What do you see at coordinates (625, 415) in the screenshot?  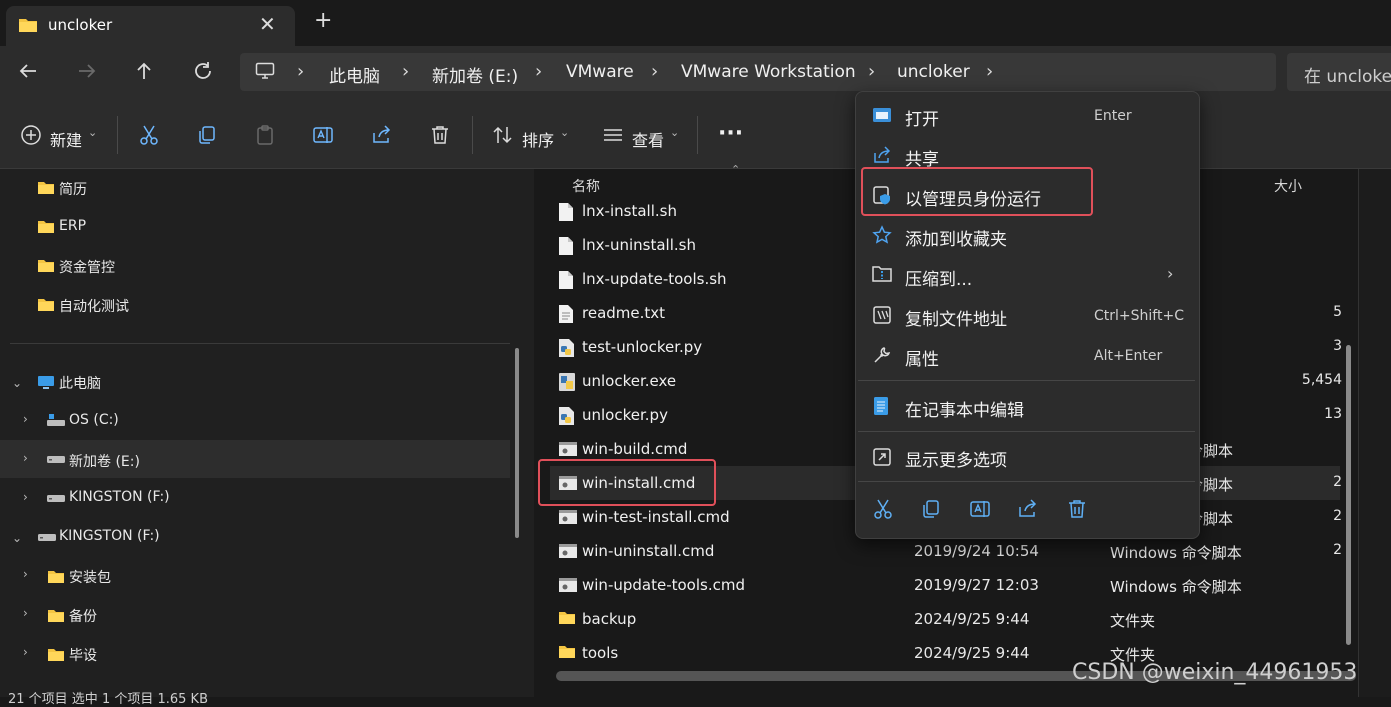 I see `file-name: unlocker.py` at bounding box center [625, 415].